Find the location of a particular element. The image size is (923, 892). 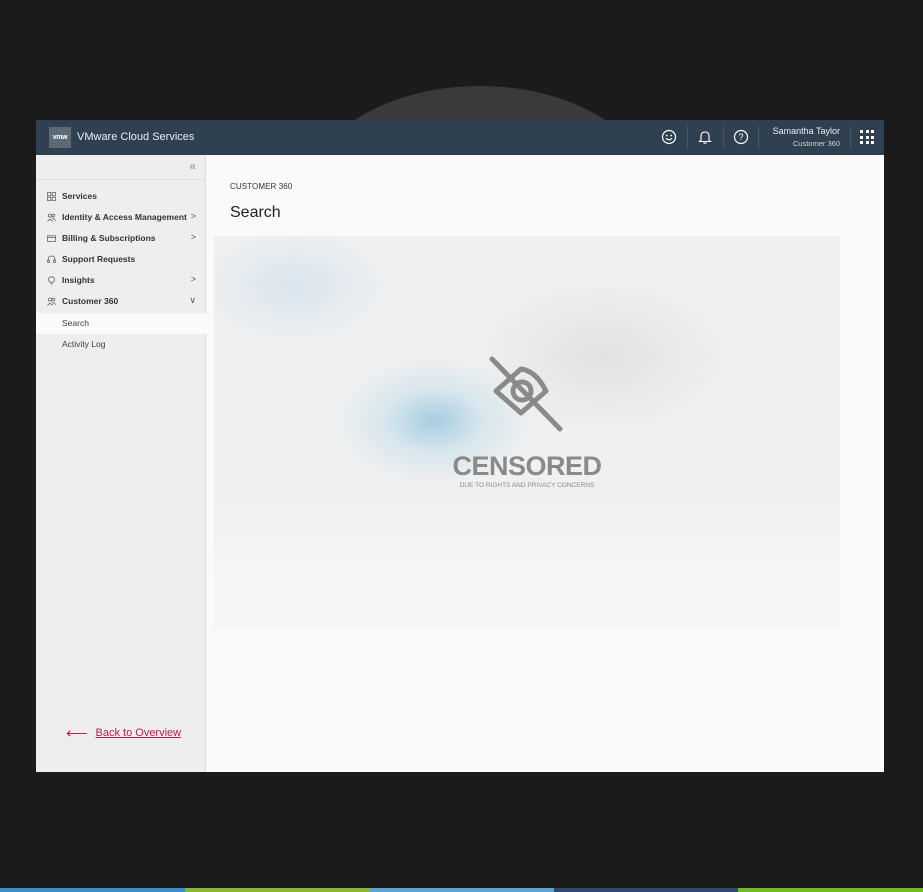

sidebar-item-label: Identity & Access Management is located at coordinates (124, 217).